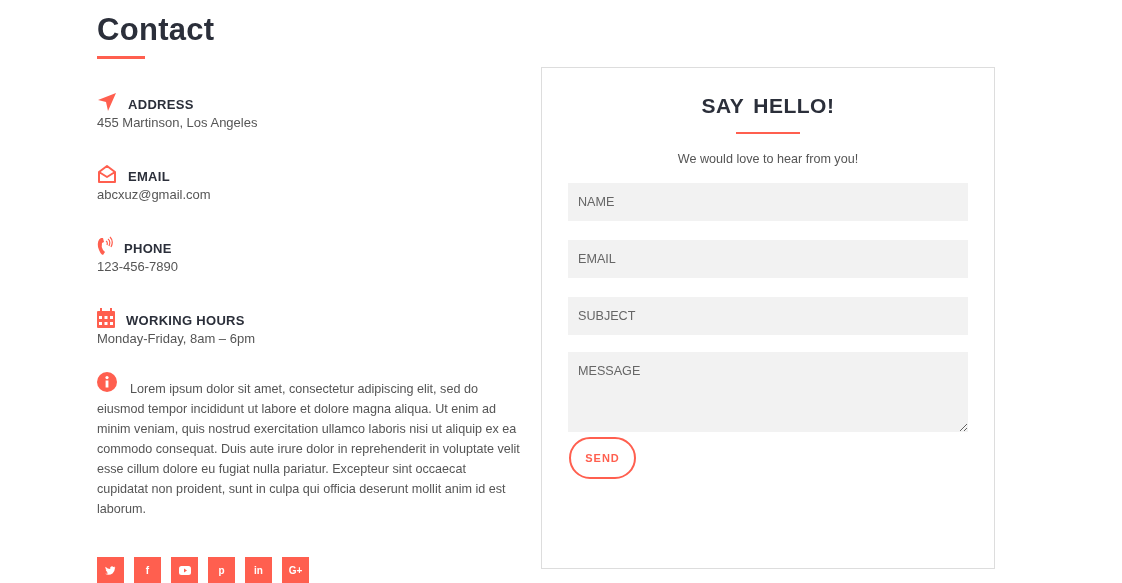 Image resolution: width=1122 pixels, height=583 pixels. What do you see at coordinates (148, 248) in the screenshot?
I see `contact-label: PHONE` at bounding box center [148, 248].